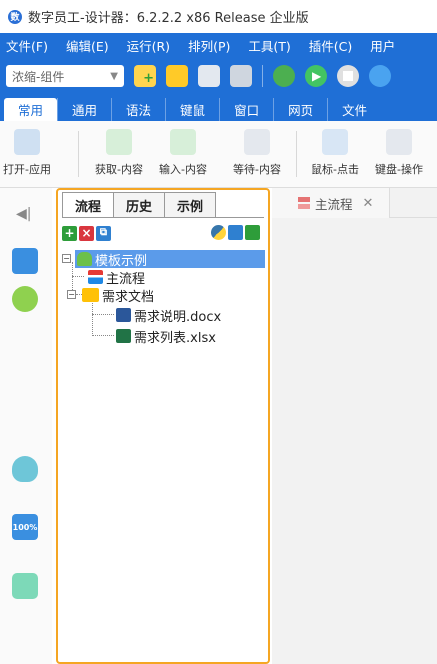  Describe the element at coordinates (84, 109) in the screenshot. I see `tab-general: 通用` at that location.